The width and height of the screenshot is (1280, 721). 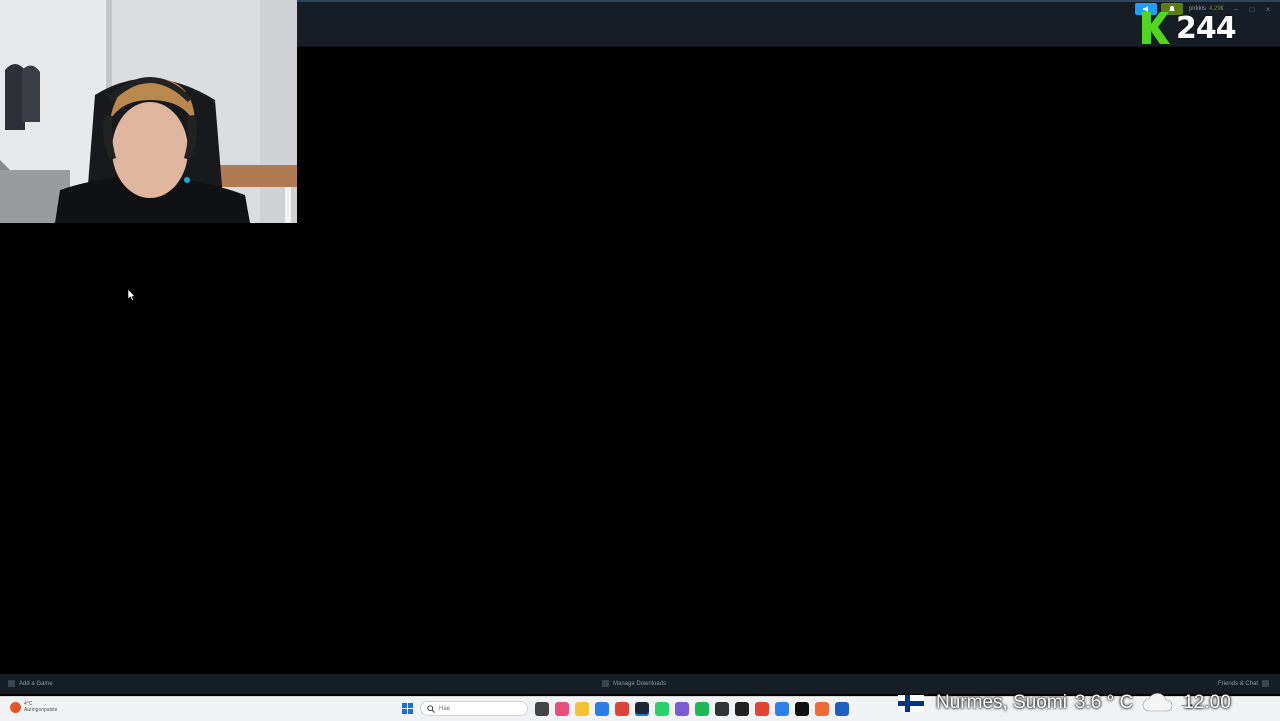 I want to click on edge-icon, so click(x=602, y=709).